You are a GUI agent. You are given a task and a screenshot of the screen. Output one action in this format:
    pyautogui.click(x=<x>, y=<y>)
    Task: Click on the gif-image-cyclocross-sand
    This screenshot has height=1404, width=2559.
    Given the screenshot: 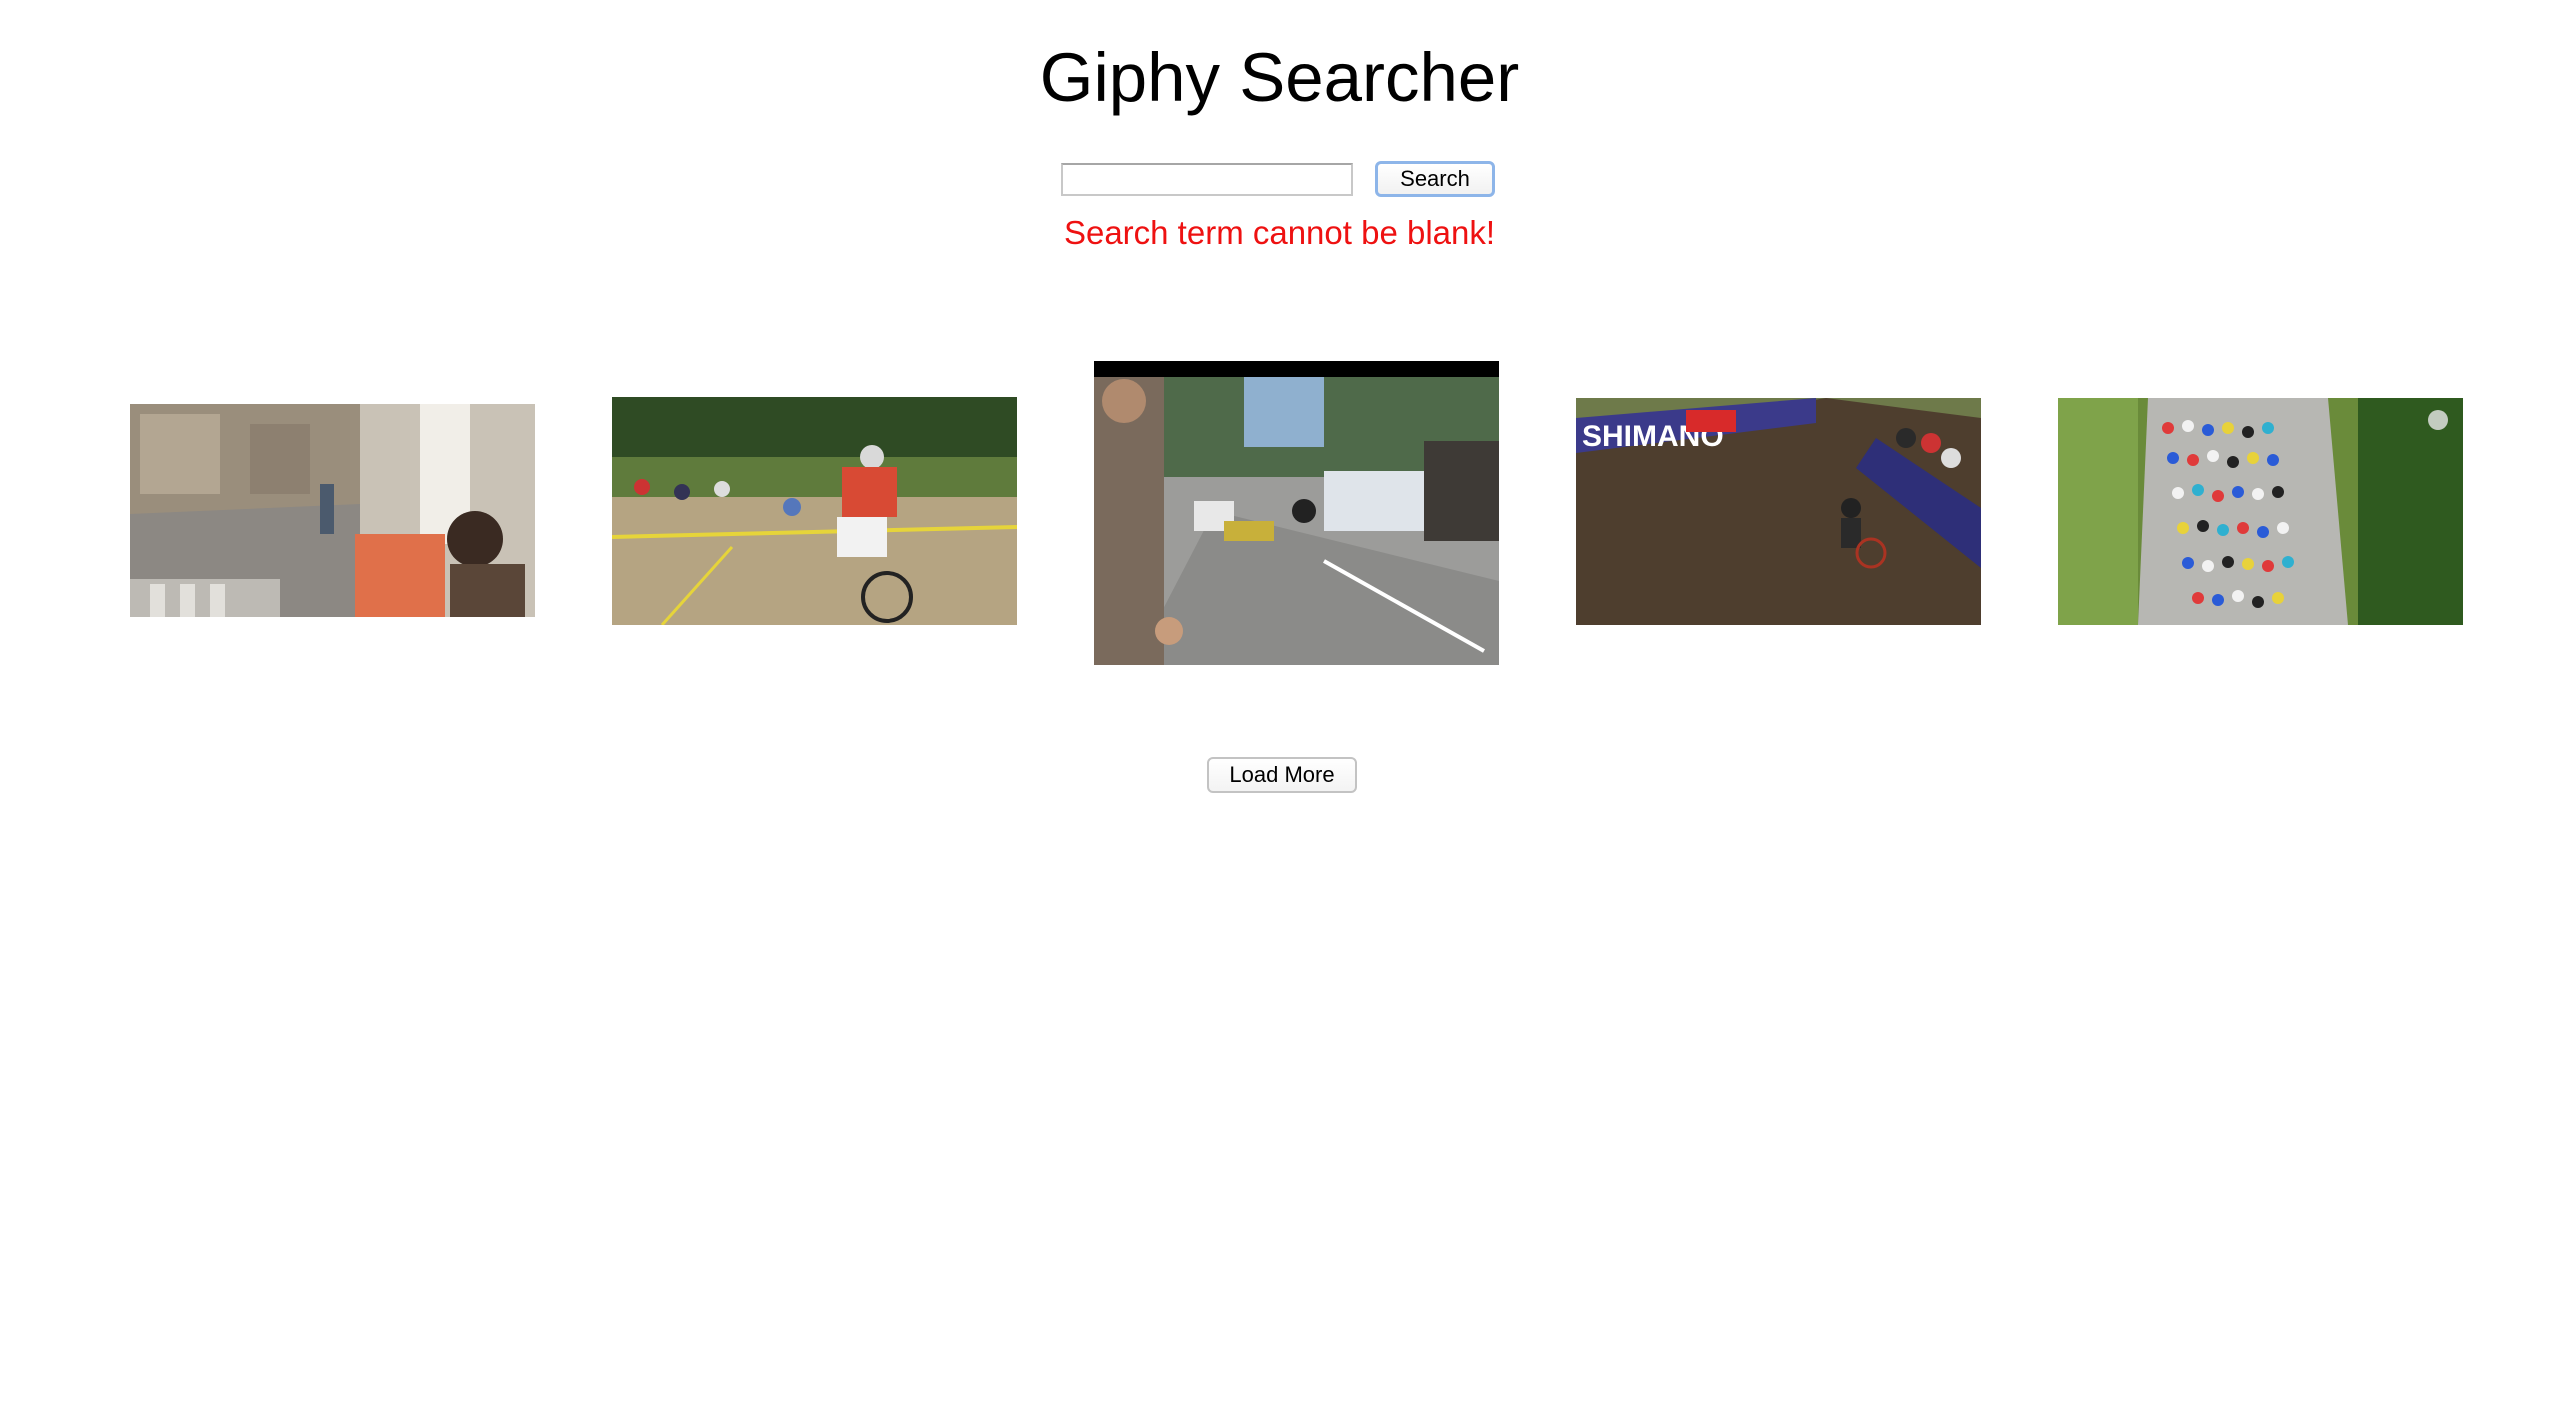 What is the action you would take?
    pyautogui.click(x=814, y=511)
    